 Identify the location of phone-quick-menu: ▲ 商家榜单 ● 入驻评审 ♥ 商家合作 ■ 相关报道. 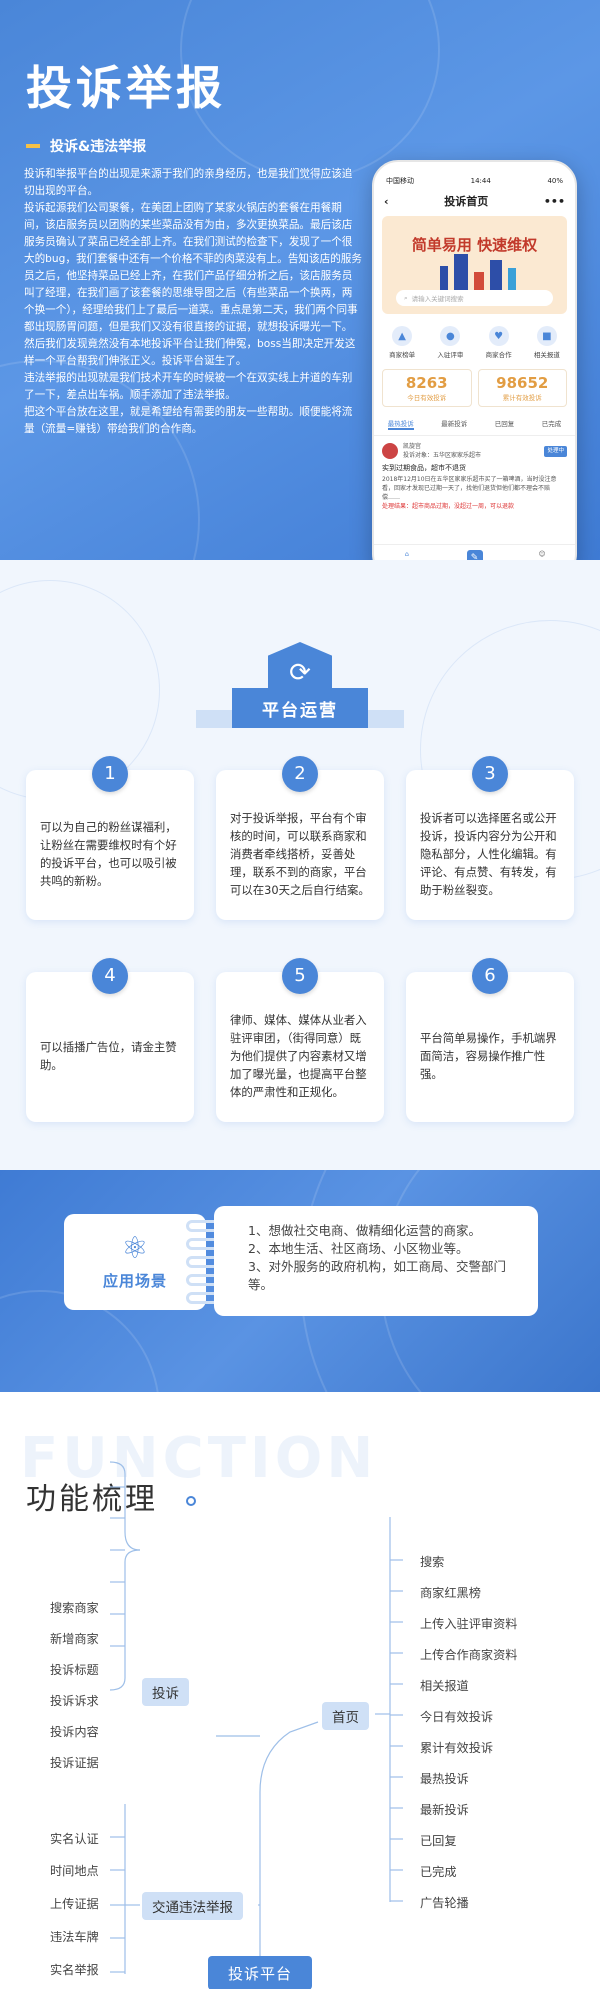
(474, 340).